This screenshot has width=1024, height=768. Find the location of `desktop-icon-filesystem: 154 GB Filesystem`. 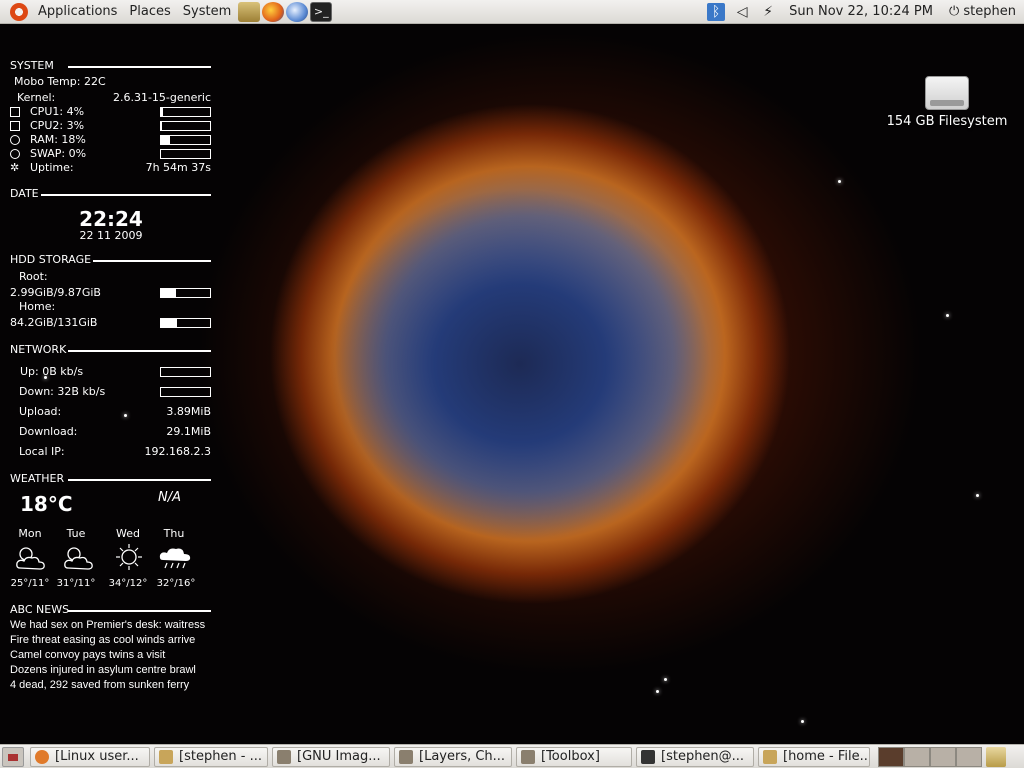

desktop-icon-filesystem: 154 GB Filesystem is located at coordinates (947, 102).